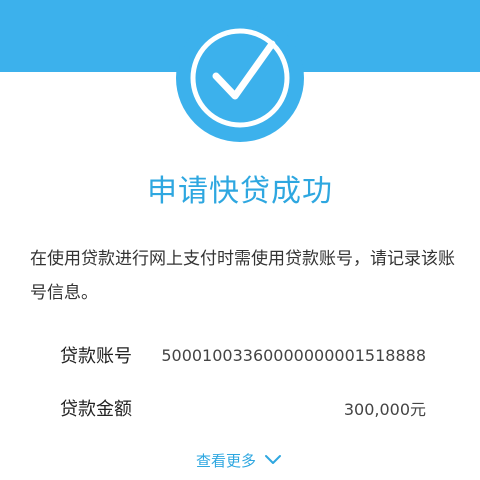 The width and height of the screenshot is (480, 480). Describe the element at coordinates (242, 276) in the screenshot. I see `instruction-message: 在使用贷款进行网上支付时需使用贷款账号，请记录该账号信息。` at that location.